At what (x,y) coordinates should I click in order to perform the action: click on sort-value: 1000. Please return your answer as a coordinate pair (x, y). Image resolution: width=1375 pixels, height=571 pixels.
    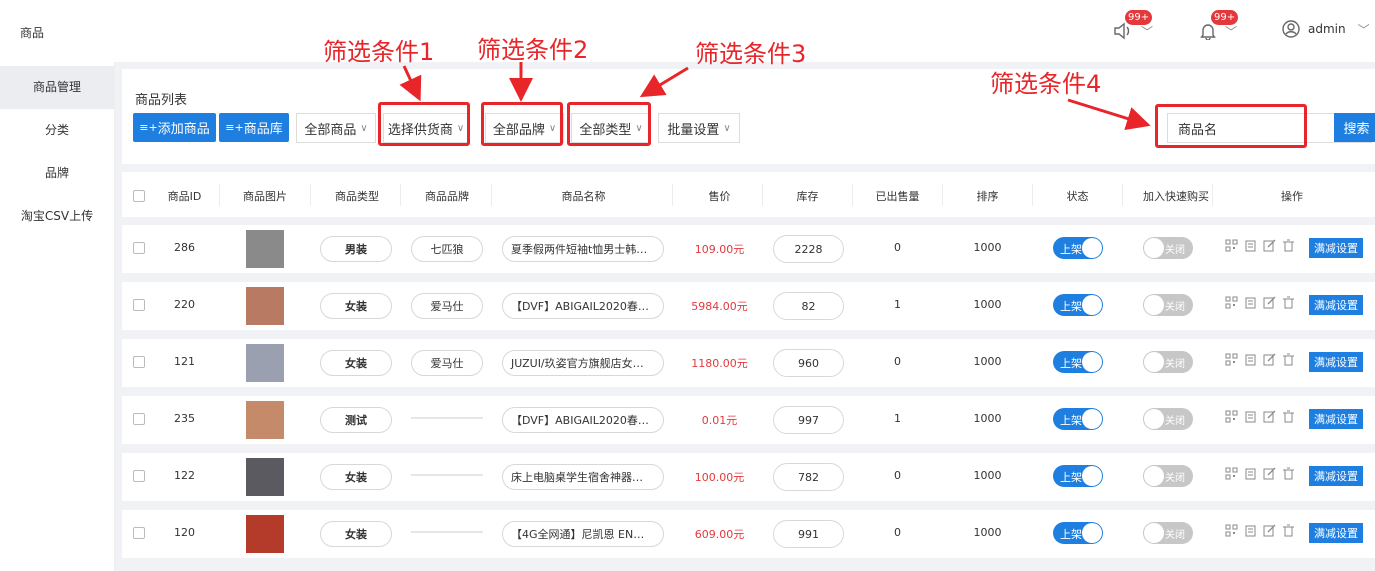
    Looking at the image, I should click on (987, 475).